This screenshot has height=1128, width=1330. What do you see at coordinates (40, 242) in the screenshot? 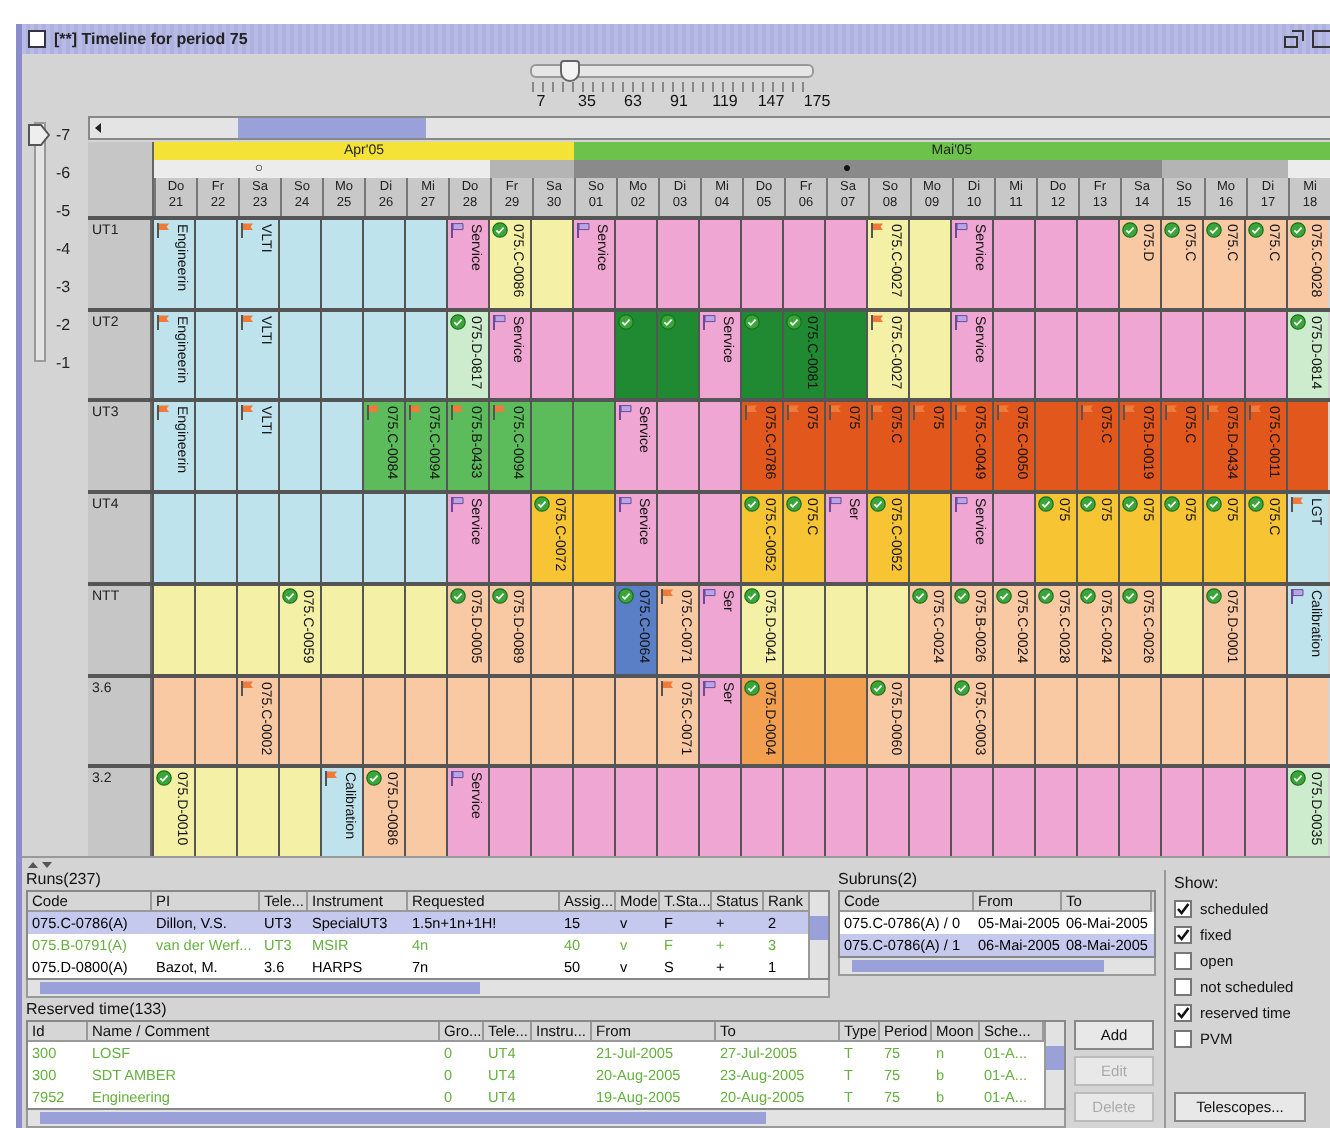
I see `row-height-slider` at bounding box center [40, 242].